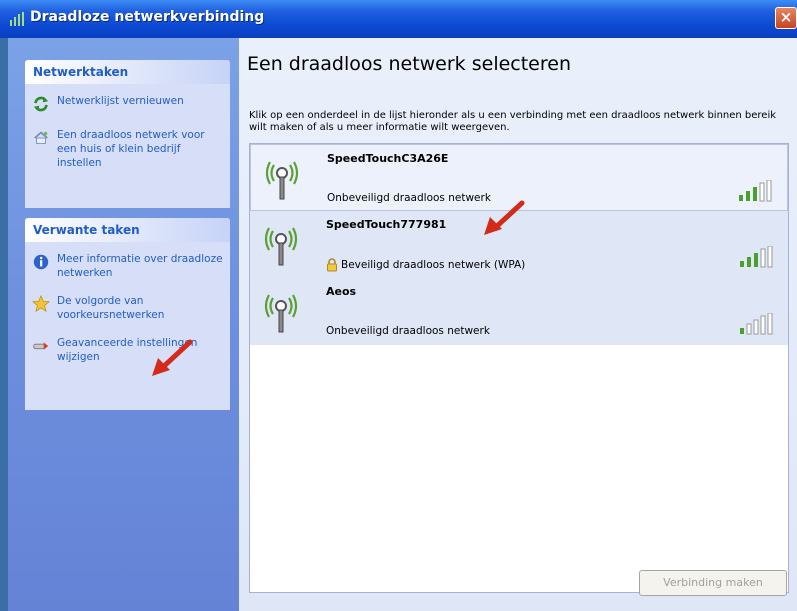  I want to click on network-tasks-header: Netwerktaken, so click(127, 72).